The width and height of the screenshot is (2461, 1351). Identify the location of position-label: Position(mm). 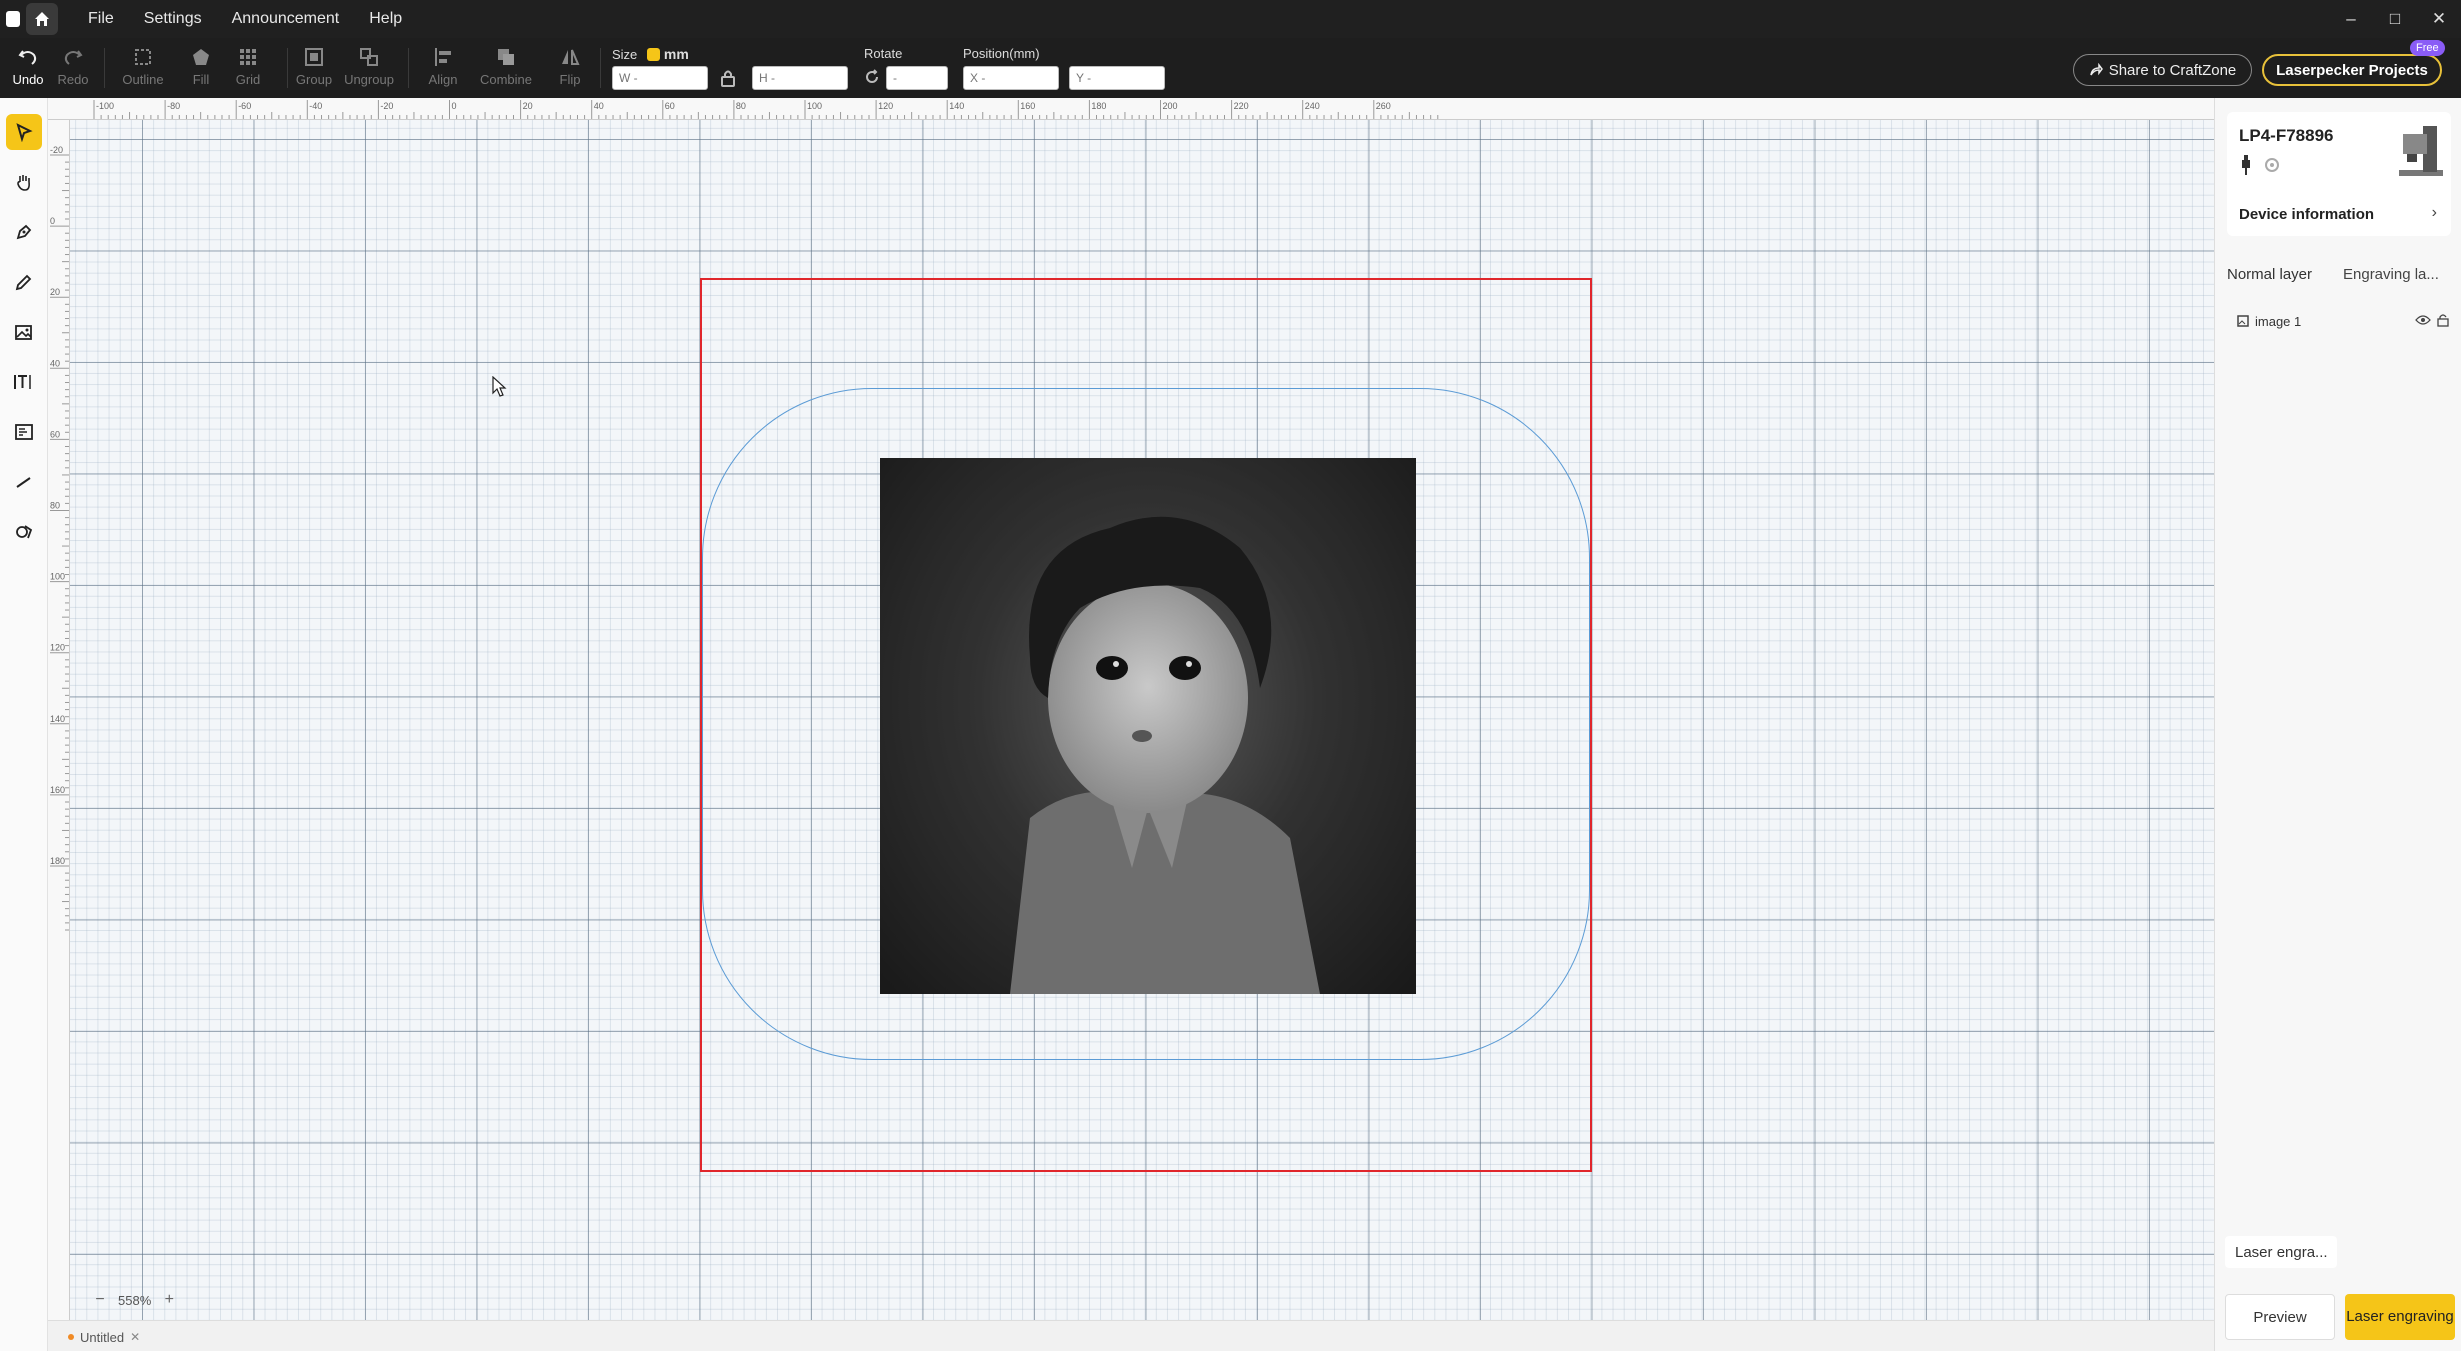
(1001, 53).